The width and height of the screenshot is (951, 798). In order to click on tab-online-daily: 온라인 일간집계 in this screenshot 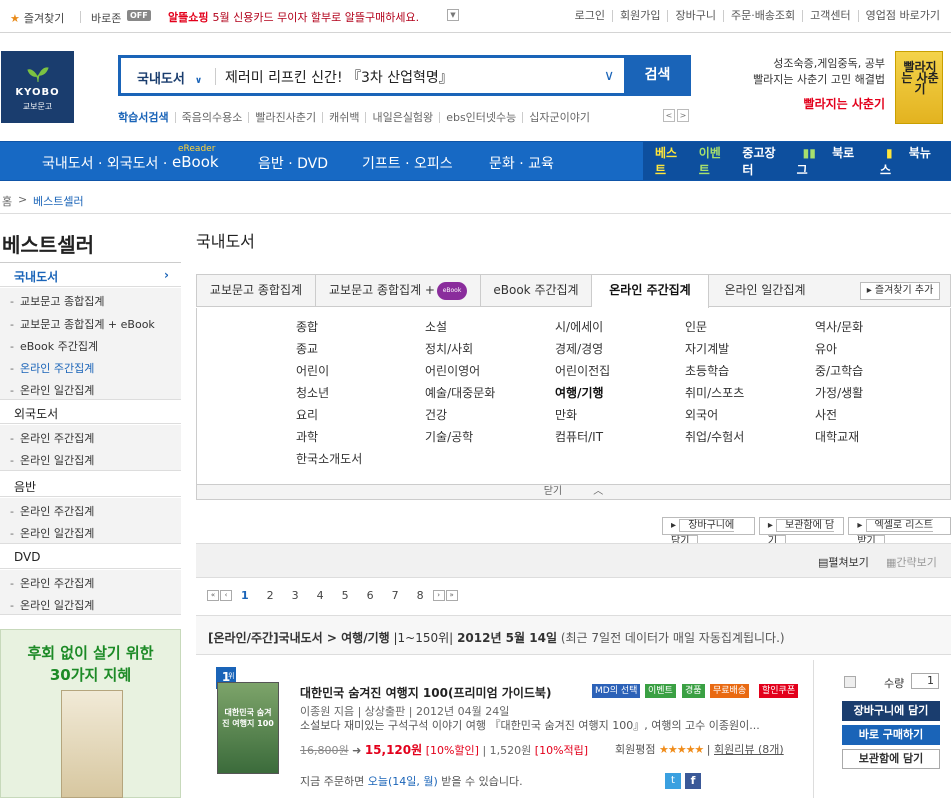, I will do `click(765, 291)`.